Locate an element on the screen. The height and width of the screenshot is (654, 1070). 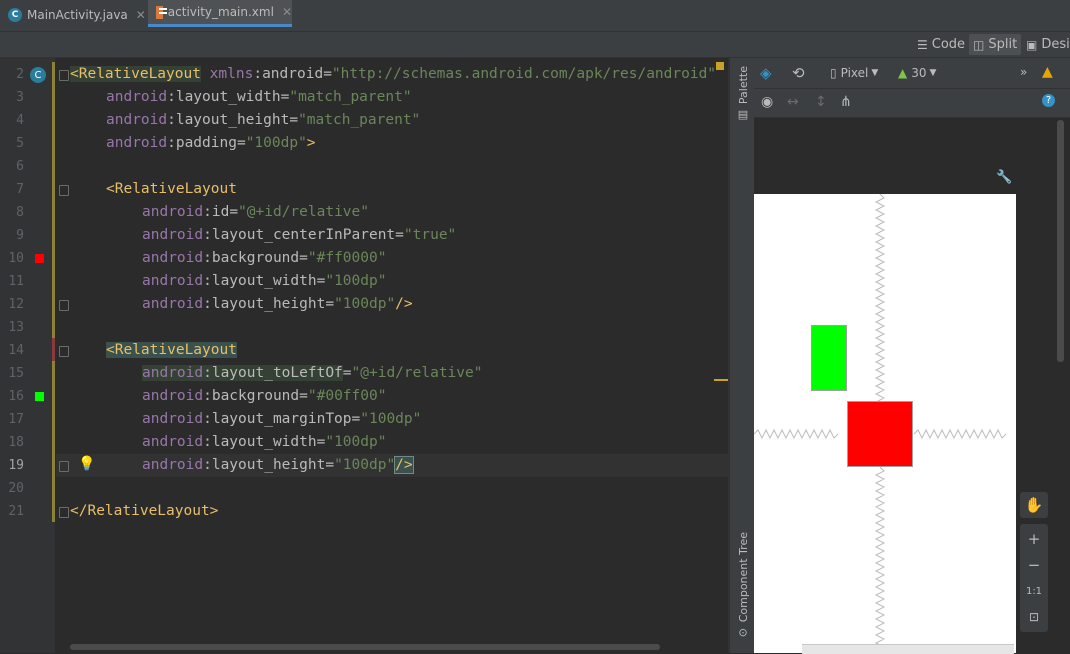
code-line: android:padding="100dp"> is located at coordinates (211, 143).